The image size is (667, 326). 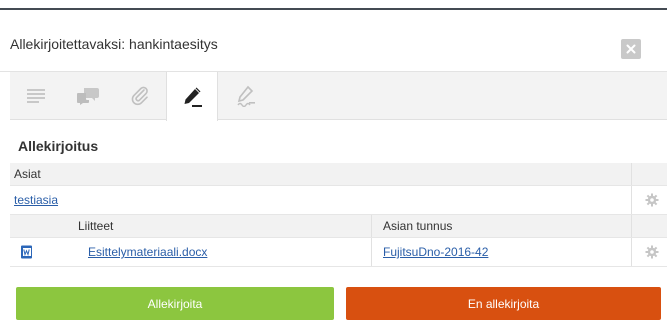 What do you see at coordinates (147, 252) in the screenshot?
I see `attachment-file-link: Esittelymateriaali.docx` at bounding box center [147, 252].